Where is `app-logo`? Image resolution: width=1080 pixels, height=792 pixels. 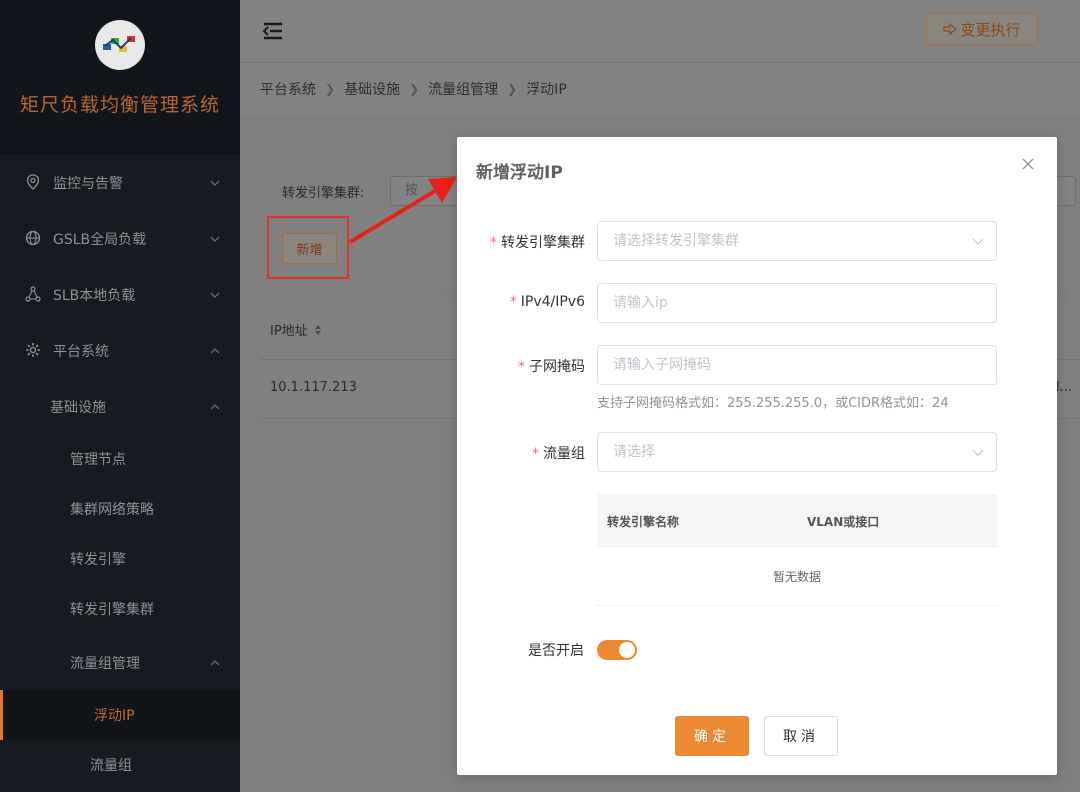
app-logo is located at coordinates (120, 45).